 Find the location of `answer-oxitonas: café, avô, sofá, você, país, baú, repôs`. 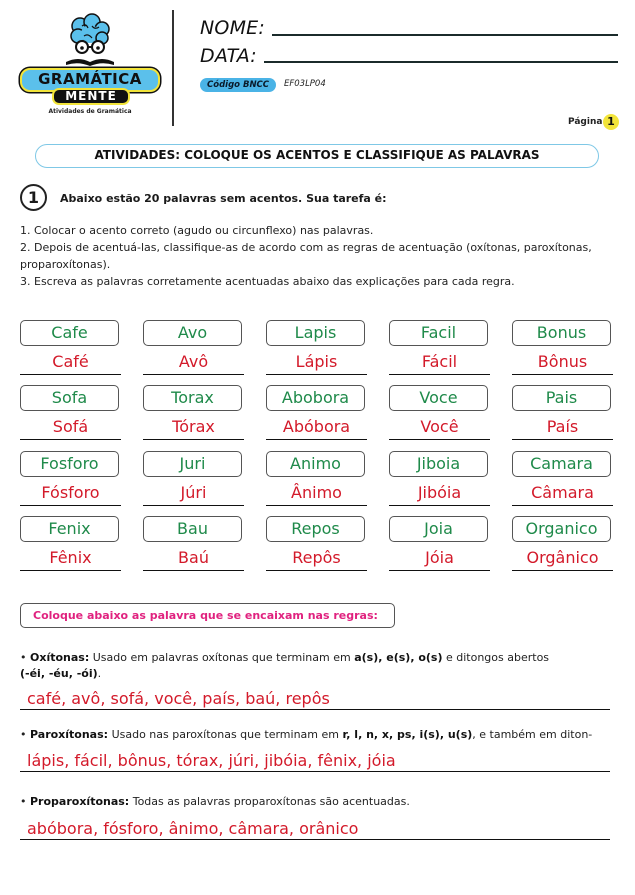

answer-oxitonas: café, avô, sofá, você, país, baú, repôs is located at coordinates (315, 699).